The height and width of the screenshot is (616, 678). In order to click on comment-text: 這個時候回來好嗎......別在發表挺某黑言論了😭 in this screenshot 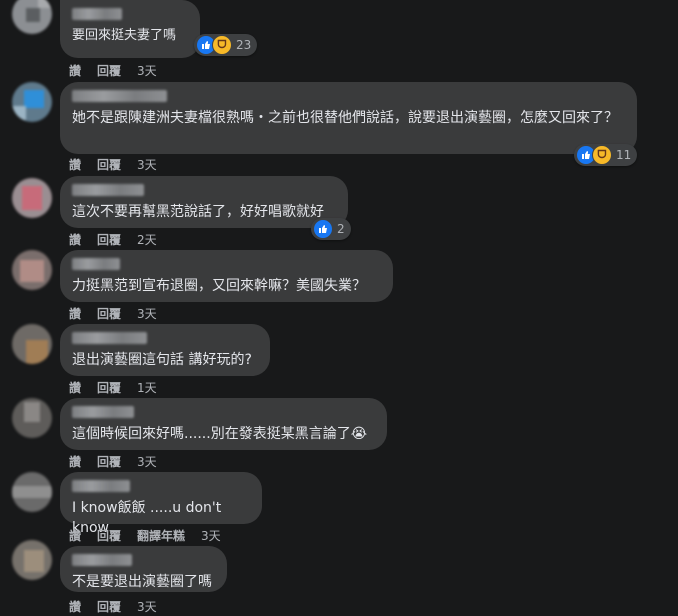, I will do `click(220, 434)`.